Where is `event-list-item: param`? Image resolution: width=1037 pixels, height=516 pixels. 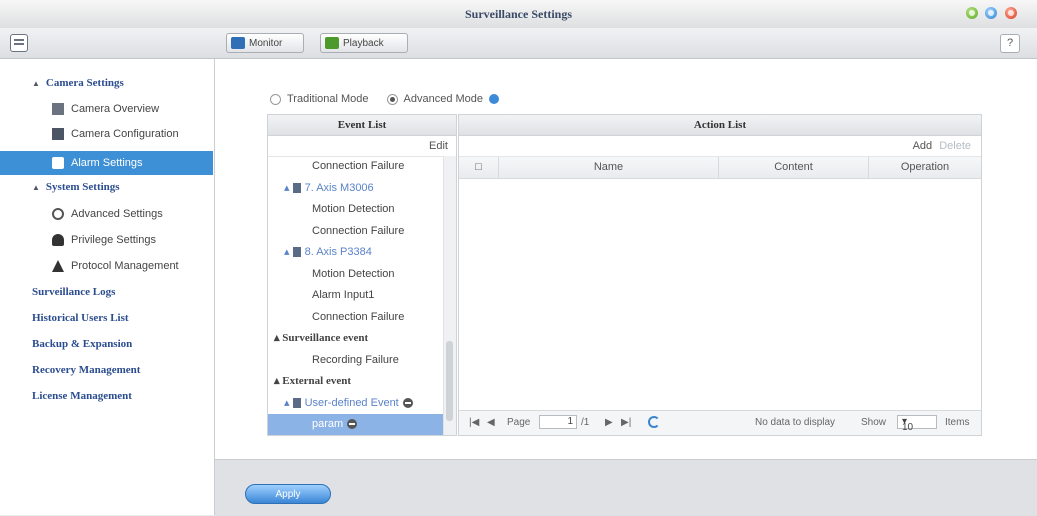 event-list-item: param is located at coordinates (362, 424).